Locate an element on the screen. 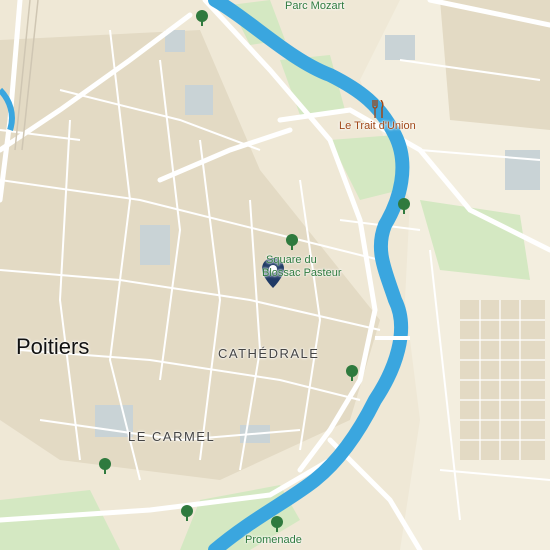 The width and height of the screenshot is (550, 550). district-label-cathedrale: CATHÉDRALE is located at coordinates (269, 353).